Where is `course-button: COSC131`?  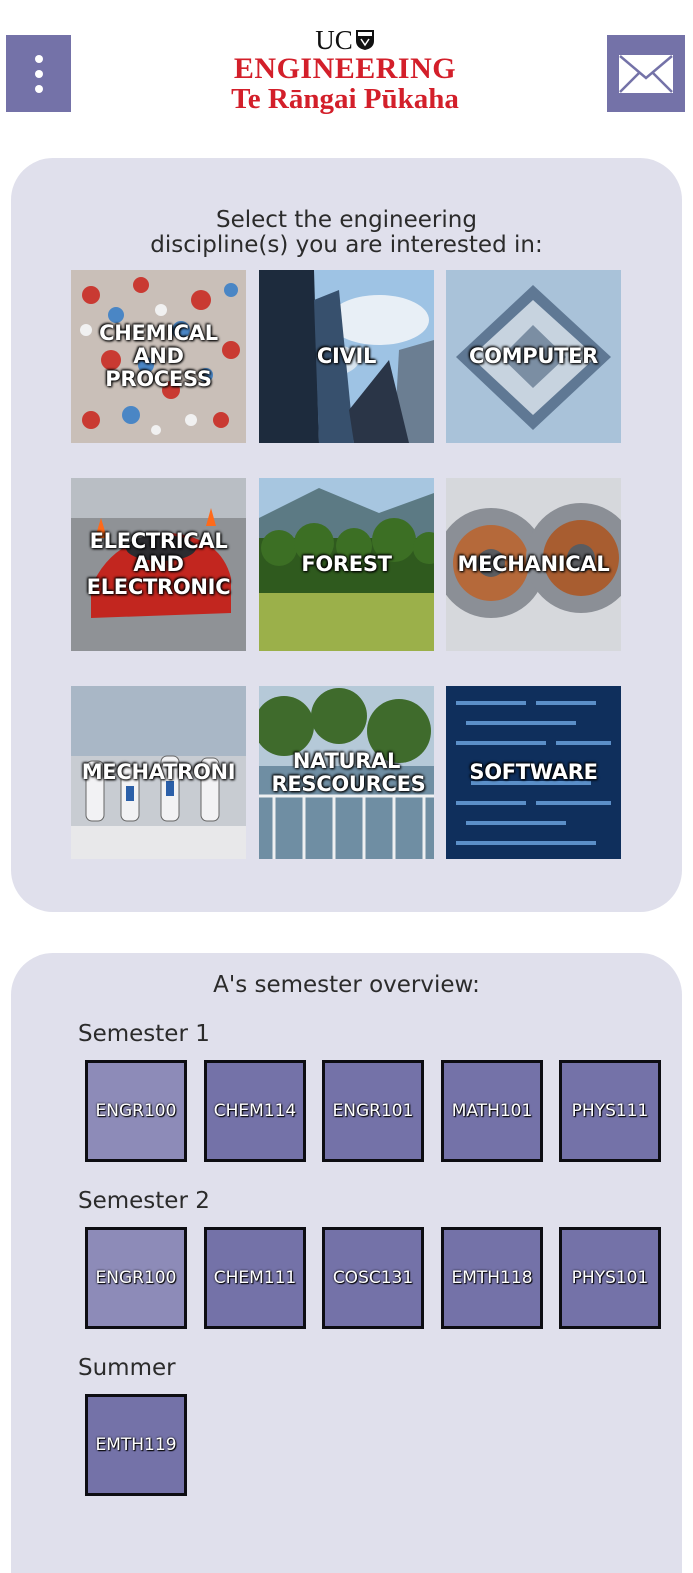
course-button: COSC131 is located at coordinates (373, 1278).